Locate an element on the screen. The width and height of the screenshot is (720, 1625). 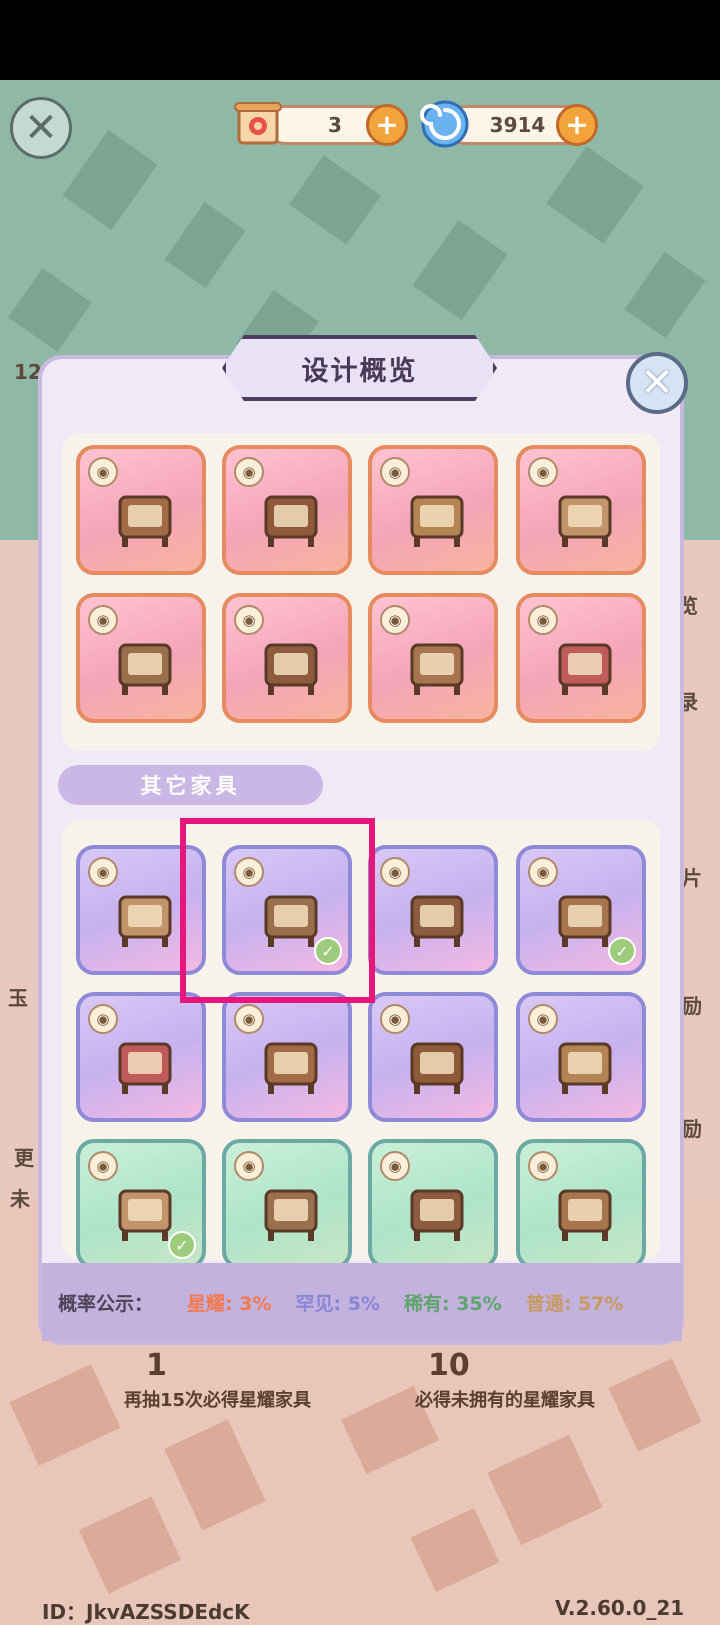
heart-decor-icon is located at coordinates (585, 1063).